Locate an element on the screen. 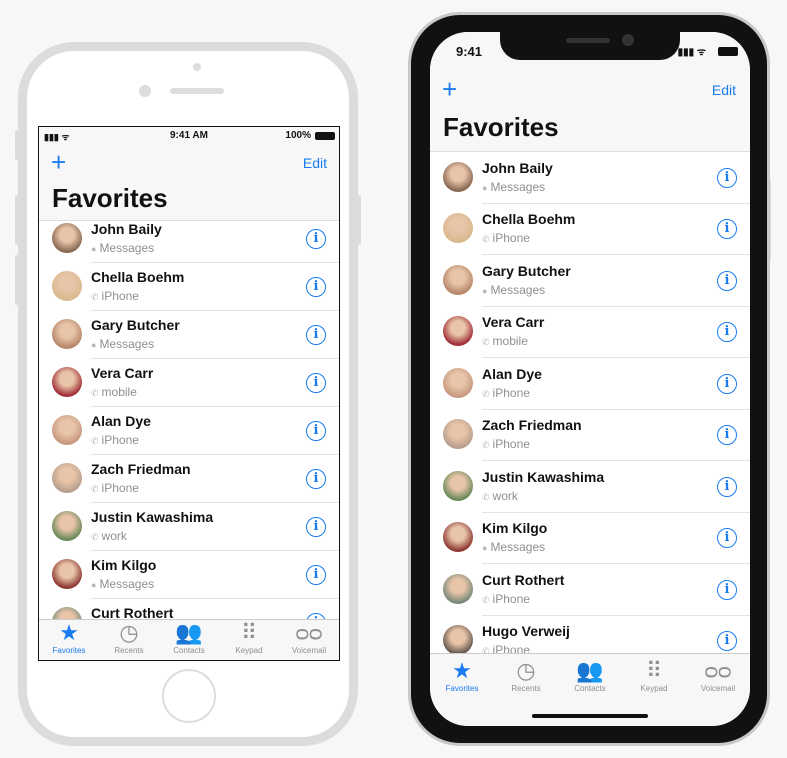 This screenshot has height=758, width=787. contact-name: John Baily is located at coordinates (517, 167).